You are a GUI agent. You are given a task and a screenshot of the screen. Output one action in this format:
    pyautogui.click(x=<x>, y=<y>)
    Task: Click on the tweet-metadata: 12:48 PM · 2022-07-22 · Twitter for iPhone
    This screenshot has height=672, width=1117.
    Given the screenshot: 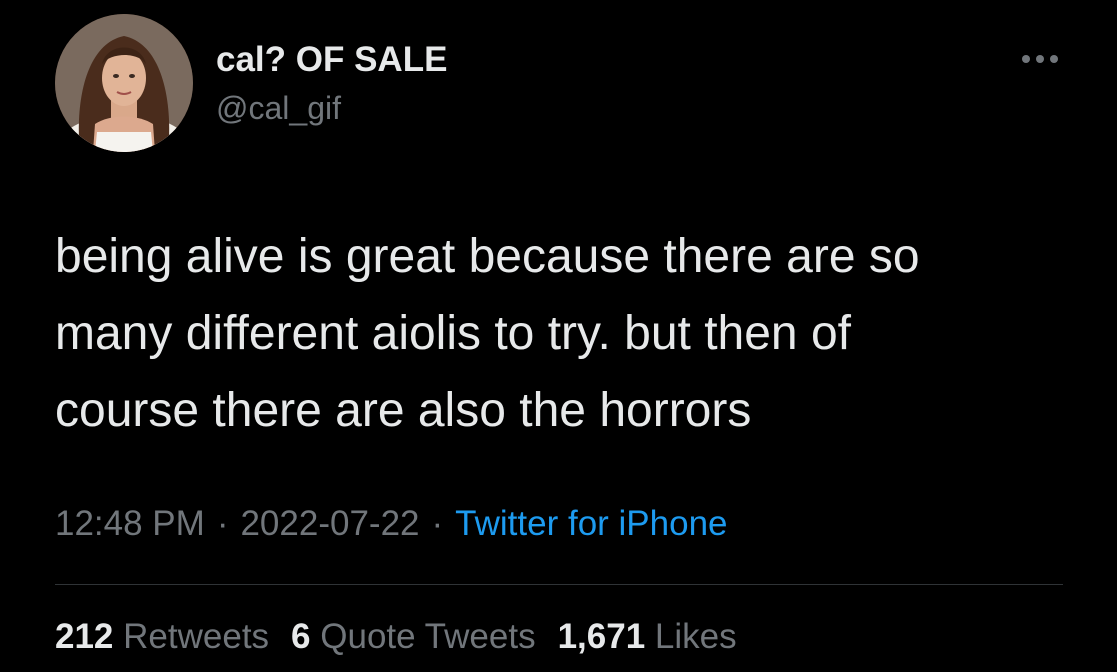 What is the action you would take?
    pyautogui.click(x=391, y=524)
    